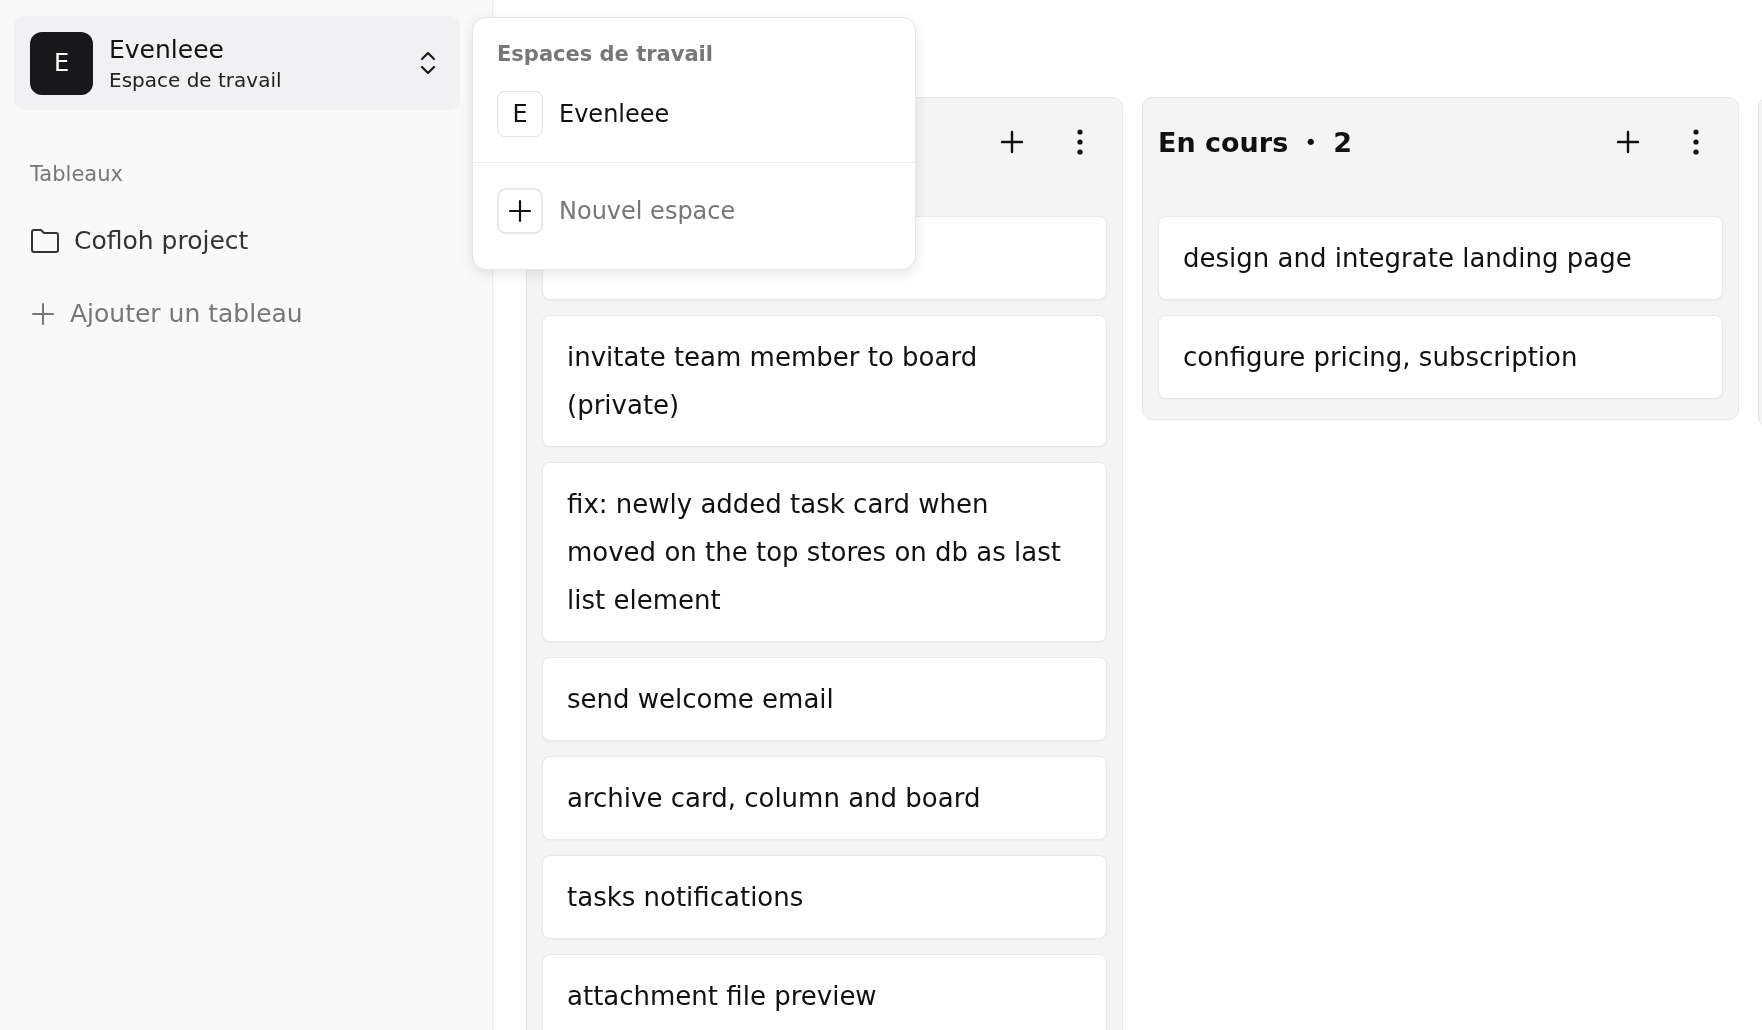 The height and width of the screenshot is (1030, 1762). Describe the element at coordinates (605, 54) in the screenshot. I see `menu-heading: Espaces de travail` at that location.